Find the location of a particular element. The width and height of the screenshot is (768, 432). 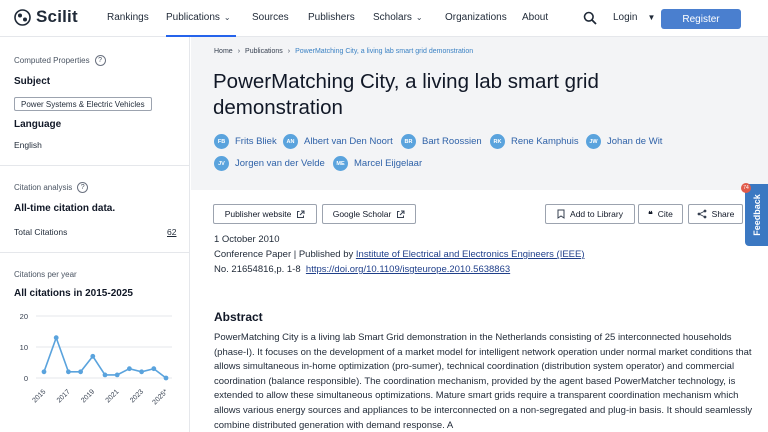

avatar: BR is located at coordinates (408, 141).